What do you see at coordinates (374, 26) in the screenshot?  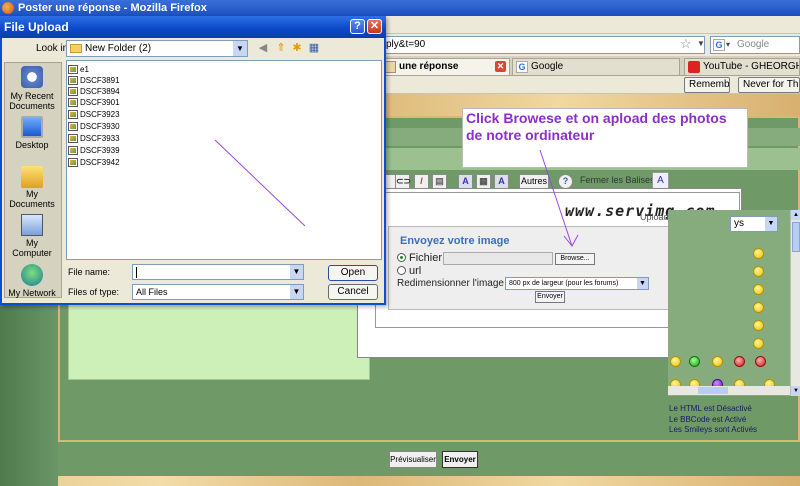 I see `close-icon: ✕` at bounding box center [374, 26].